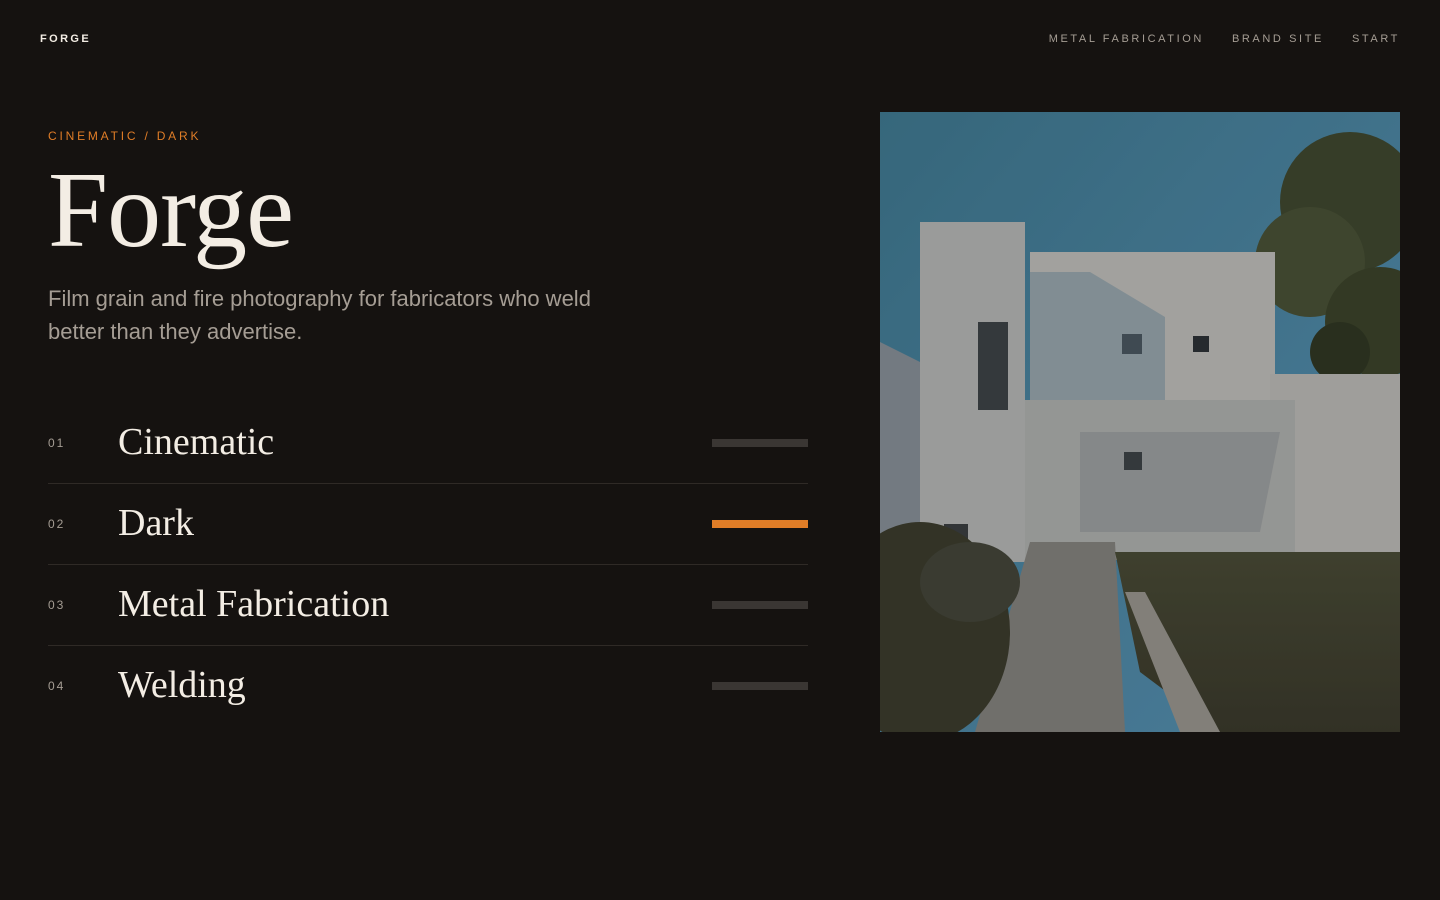 The width and height of the screenshot is (1440, 900). I want to click on list-item-label: Cinematic, so click(196, 442).